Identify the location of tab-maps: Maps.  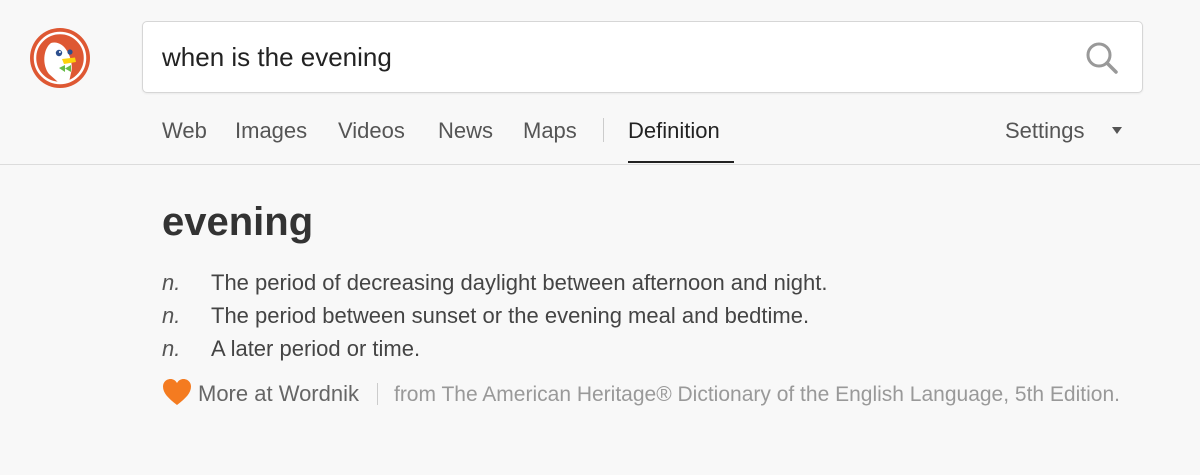
(550, 131).